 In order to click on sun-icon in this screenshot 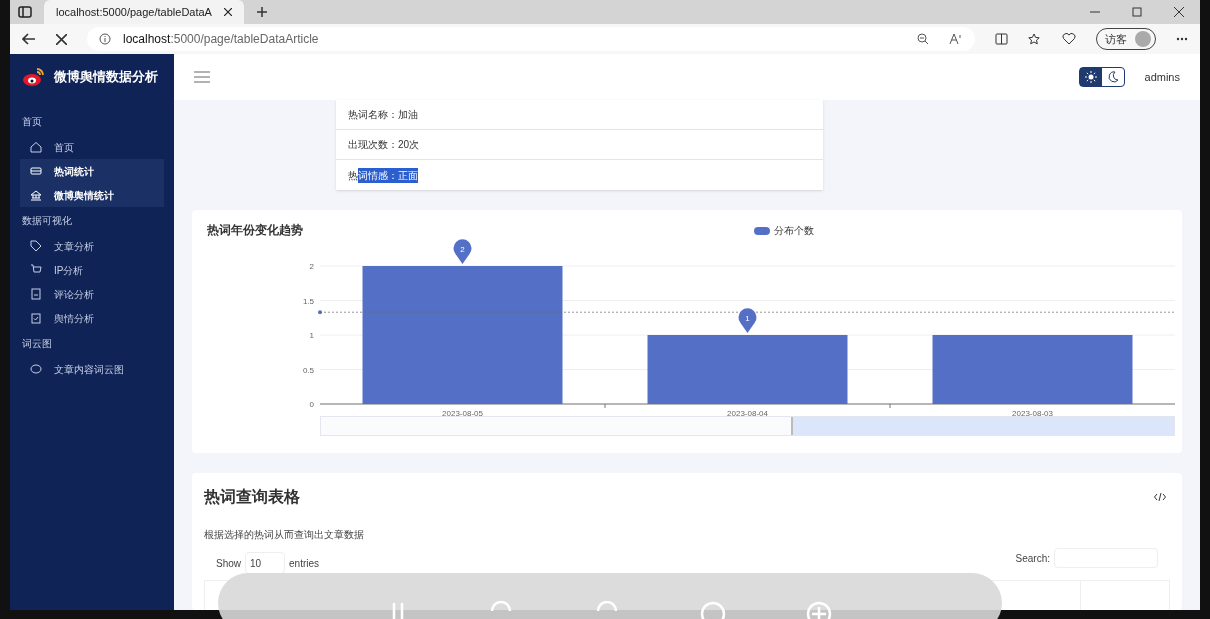, I will do `click(1090, 77)`.